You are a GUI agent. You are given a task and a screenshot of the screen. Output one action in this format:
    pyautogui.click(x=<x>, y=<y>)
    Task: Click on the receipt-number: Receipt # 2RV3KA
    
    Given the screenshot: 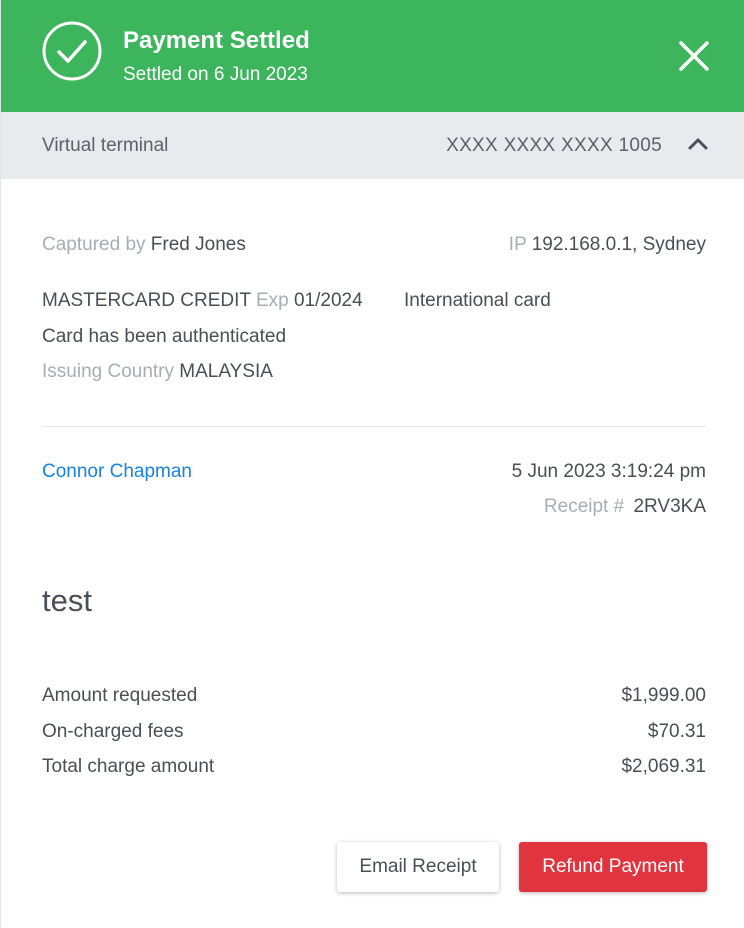 What is the action you would take?
    pyautogui.click(x=625, y=507)
    